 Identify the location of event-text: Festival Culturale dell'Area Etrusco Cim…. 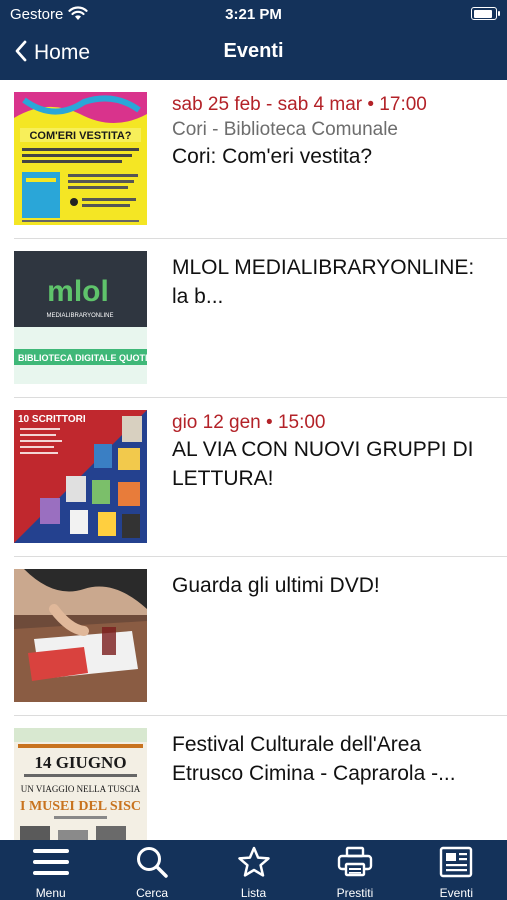
(333, 758).